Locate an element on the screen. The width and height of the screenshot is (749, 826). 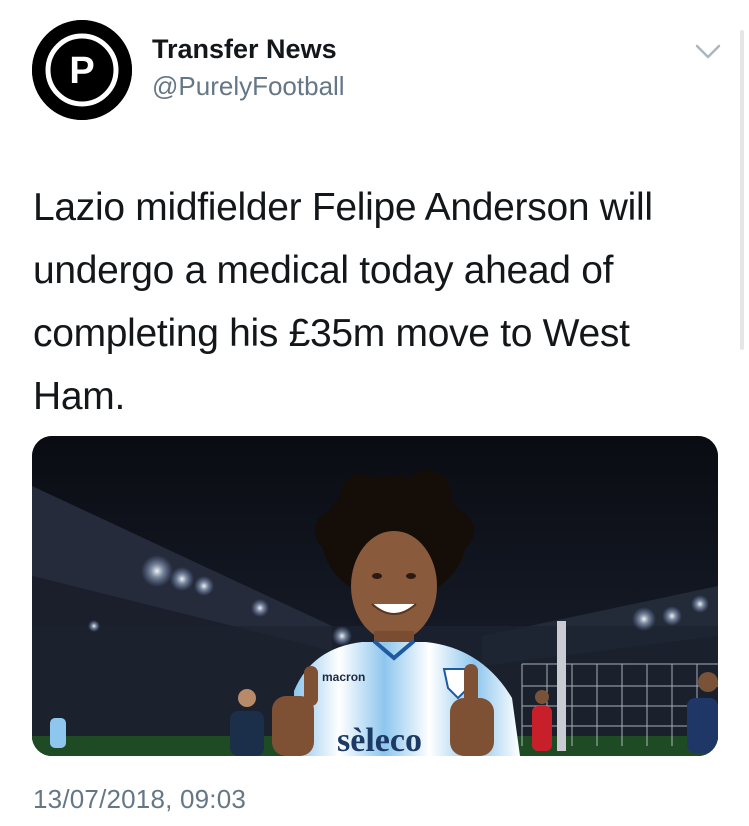
scrollbar is located at coordinates (742, 190).